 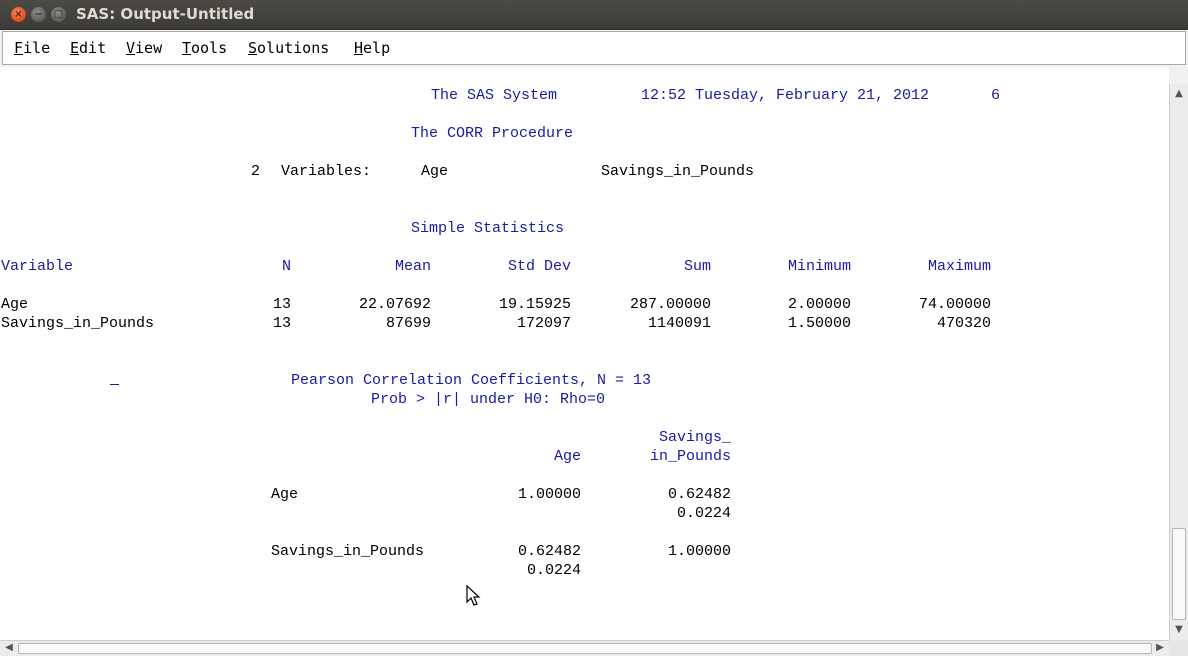 I want to click on menu-edit: Edit, so click(x=88, y=48).